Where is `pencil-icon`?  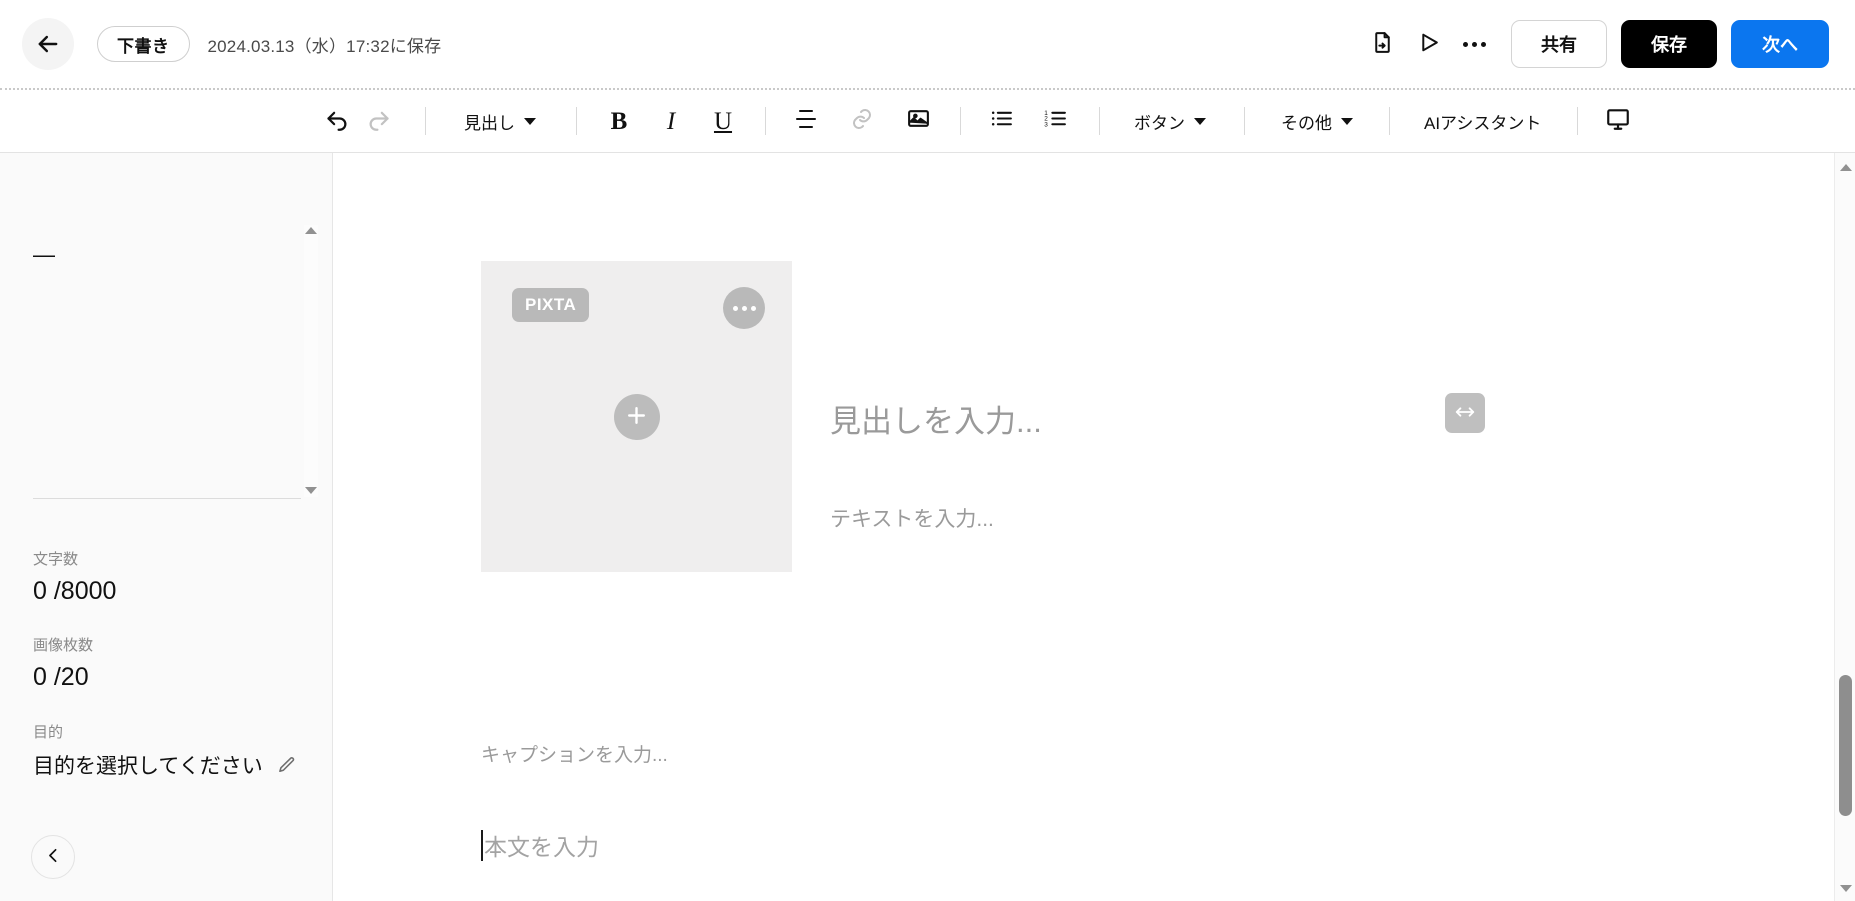 pencil-icon is located at coordinates (287, 765).